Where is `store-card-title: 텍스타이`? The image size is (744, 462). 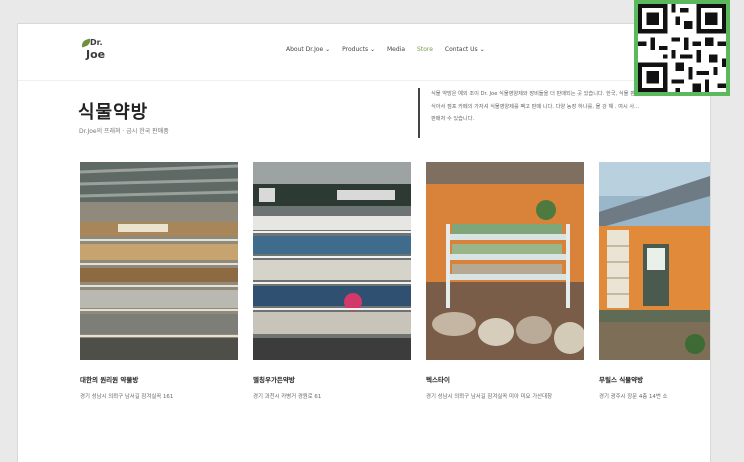 store-card-title: 텍스타이 is located at coordinates (438, 379).